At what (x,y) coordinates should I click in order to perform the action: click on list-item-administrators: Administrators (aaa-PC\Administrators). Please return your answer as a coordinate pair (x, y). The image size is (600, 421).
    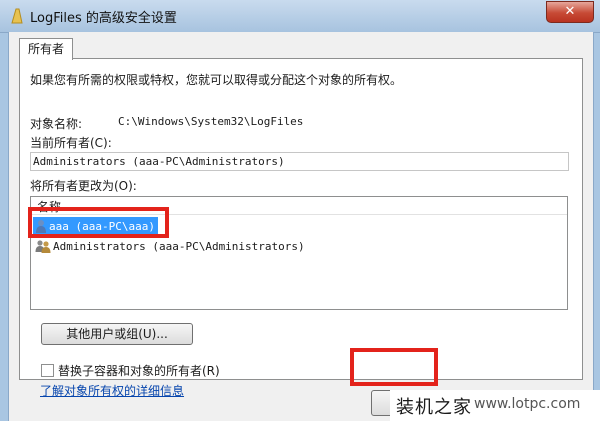
    Looking at the image, I should click on (169, 245).